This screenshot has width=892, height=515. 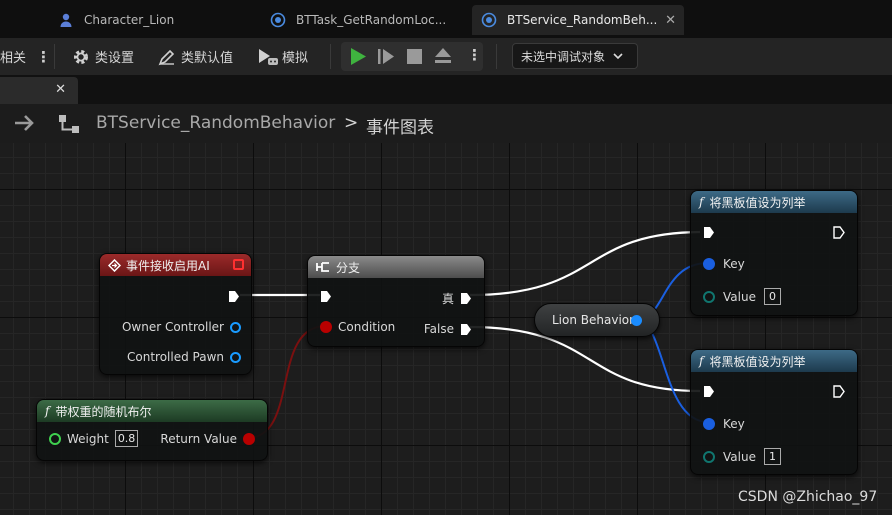 What do you see at coordinates (457, 298) in the screenshot?
I see `true-pin-row: 真` at bounding box center [457, 298].